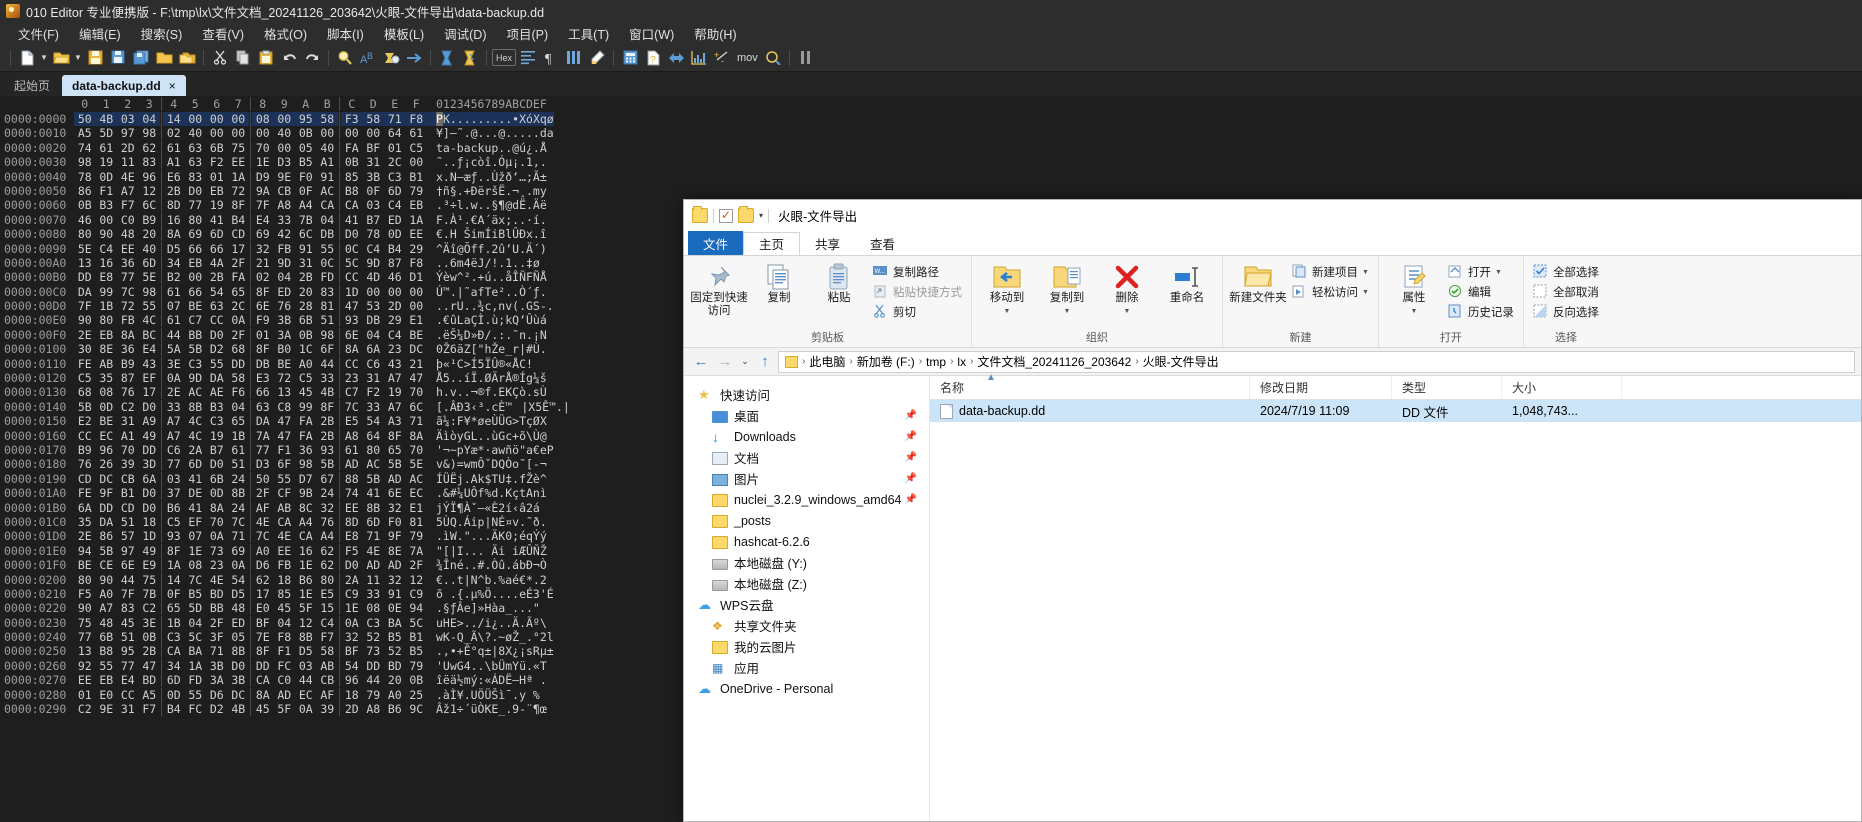  What do you see at coordinates (779, 282) in the screenshot?
I see `copy-button: 复制` at bounding box center [779, 282].